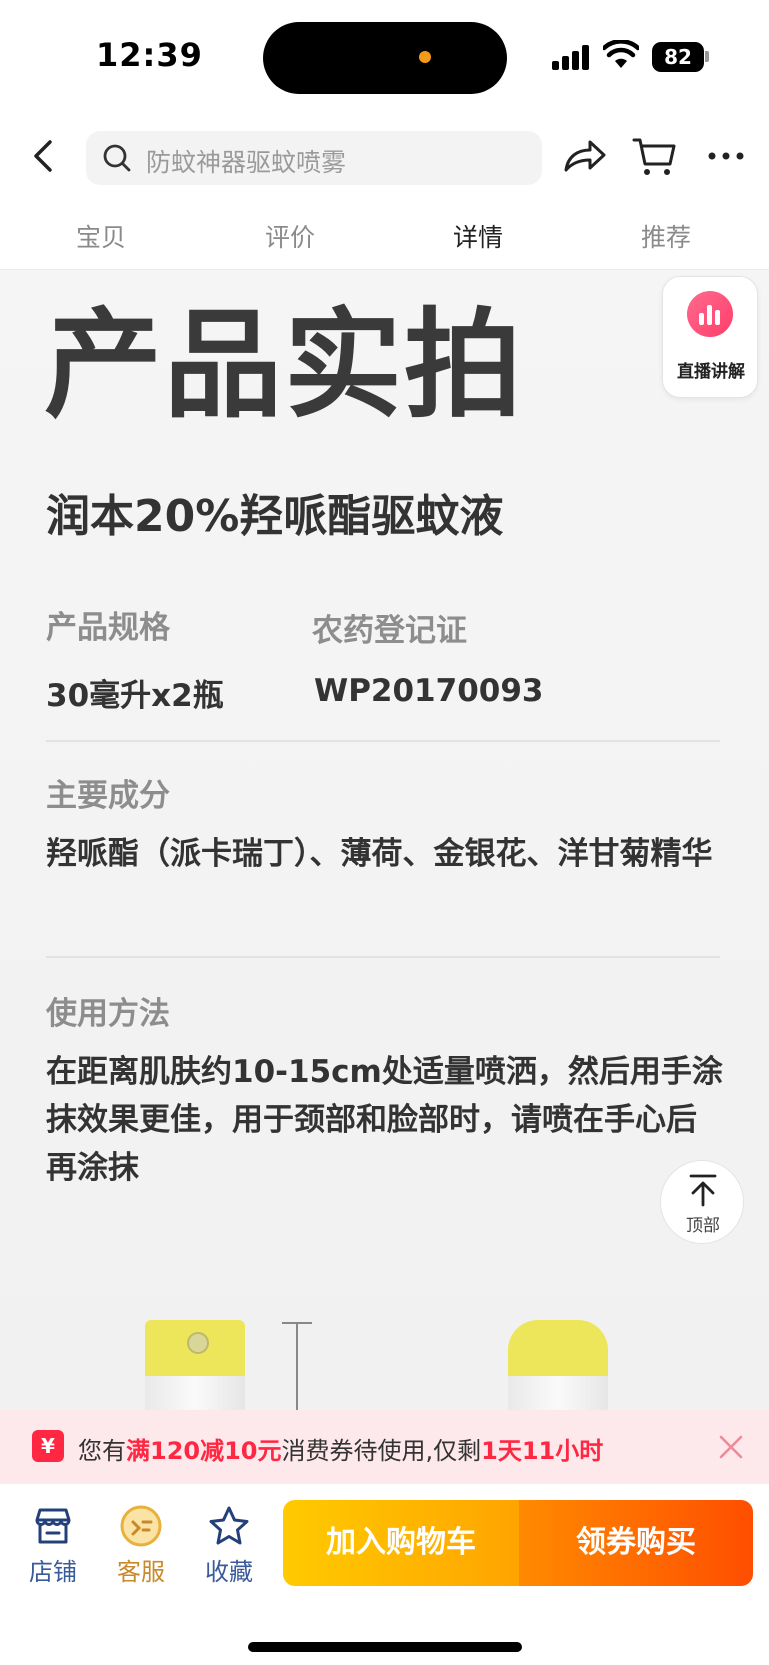 The height and width of the screenshot is (1665, 769). What do you see at coordinates (275, 516) in the screenshot?
I see `product-name: 润本20%羟哌酯驱蚊液` at bounding box center [275, 516].